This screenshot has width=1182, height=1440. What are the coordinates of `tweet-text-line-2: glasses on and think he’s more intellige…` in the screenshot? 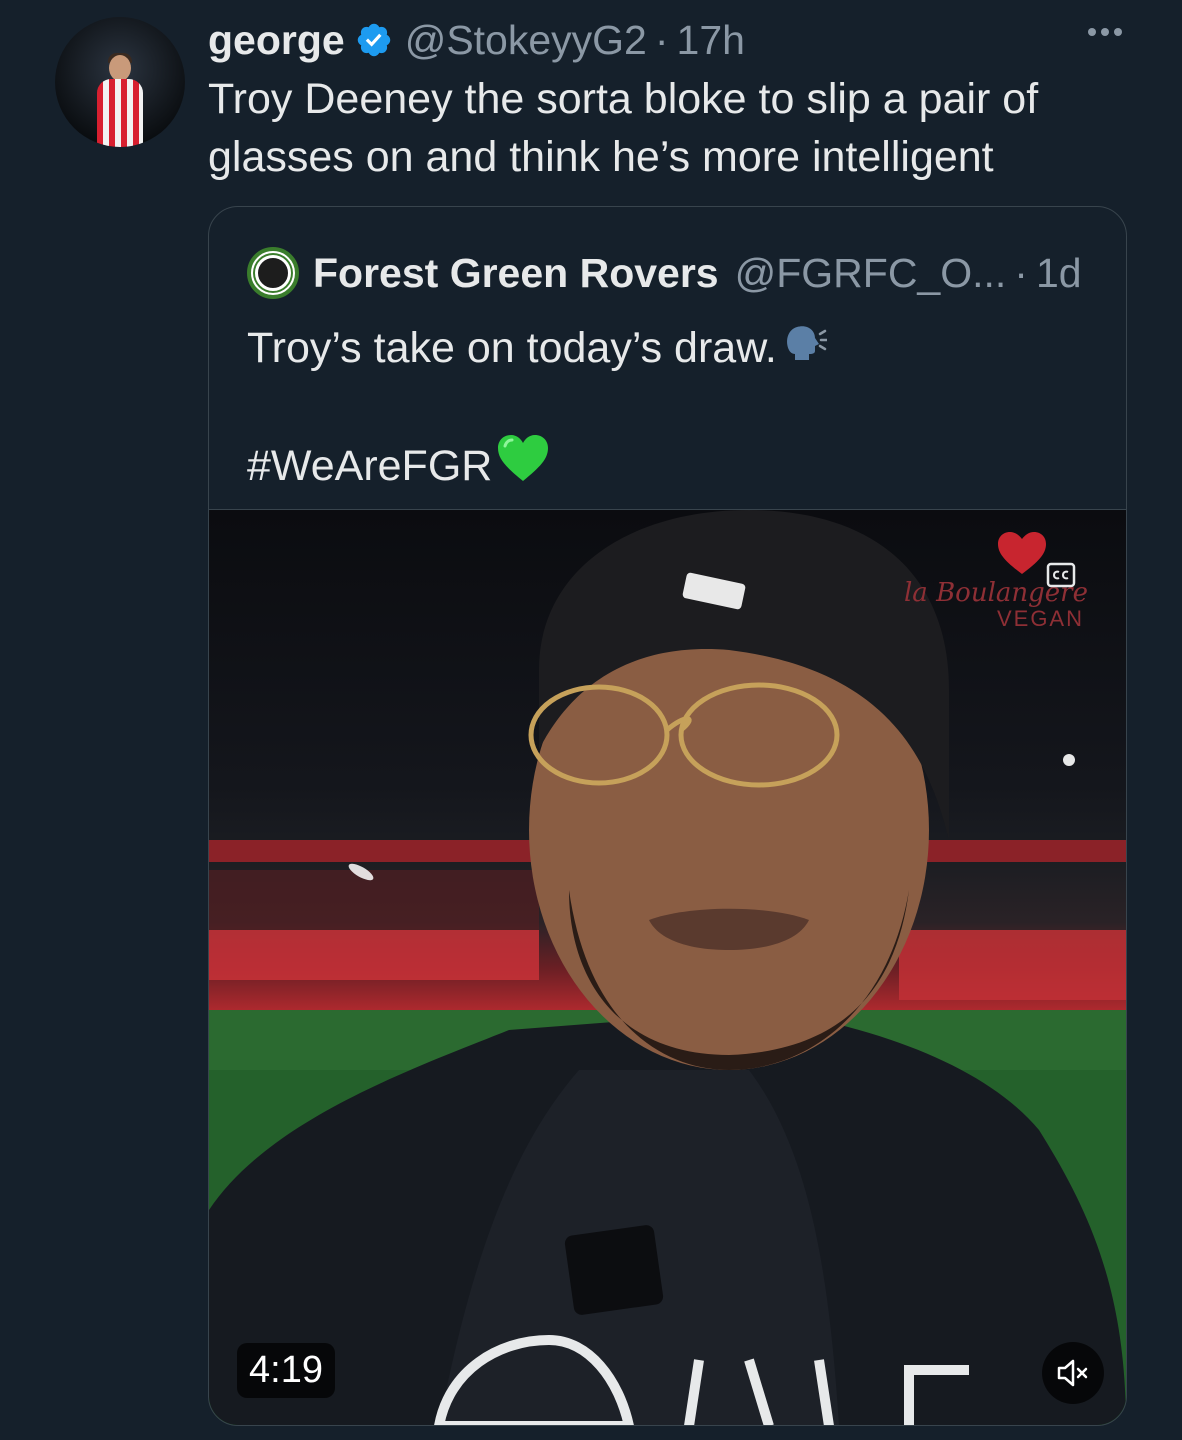 It's located at (601, 157).